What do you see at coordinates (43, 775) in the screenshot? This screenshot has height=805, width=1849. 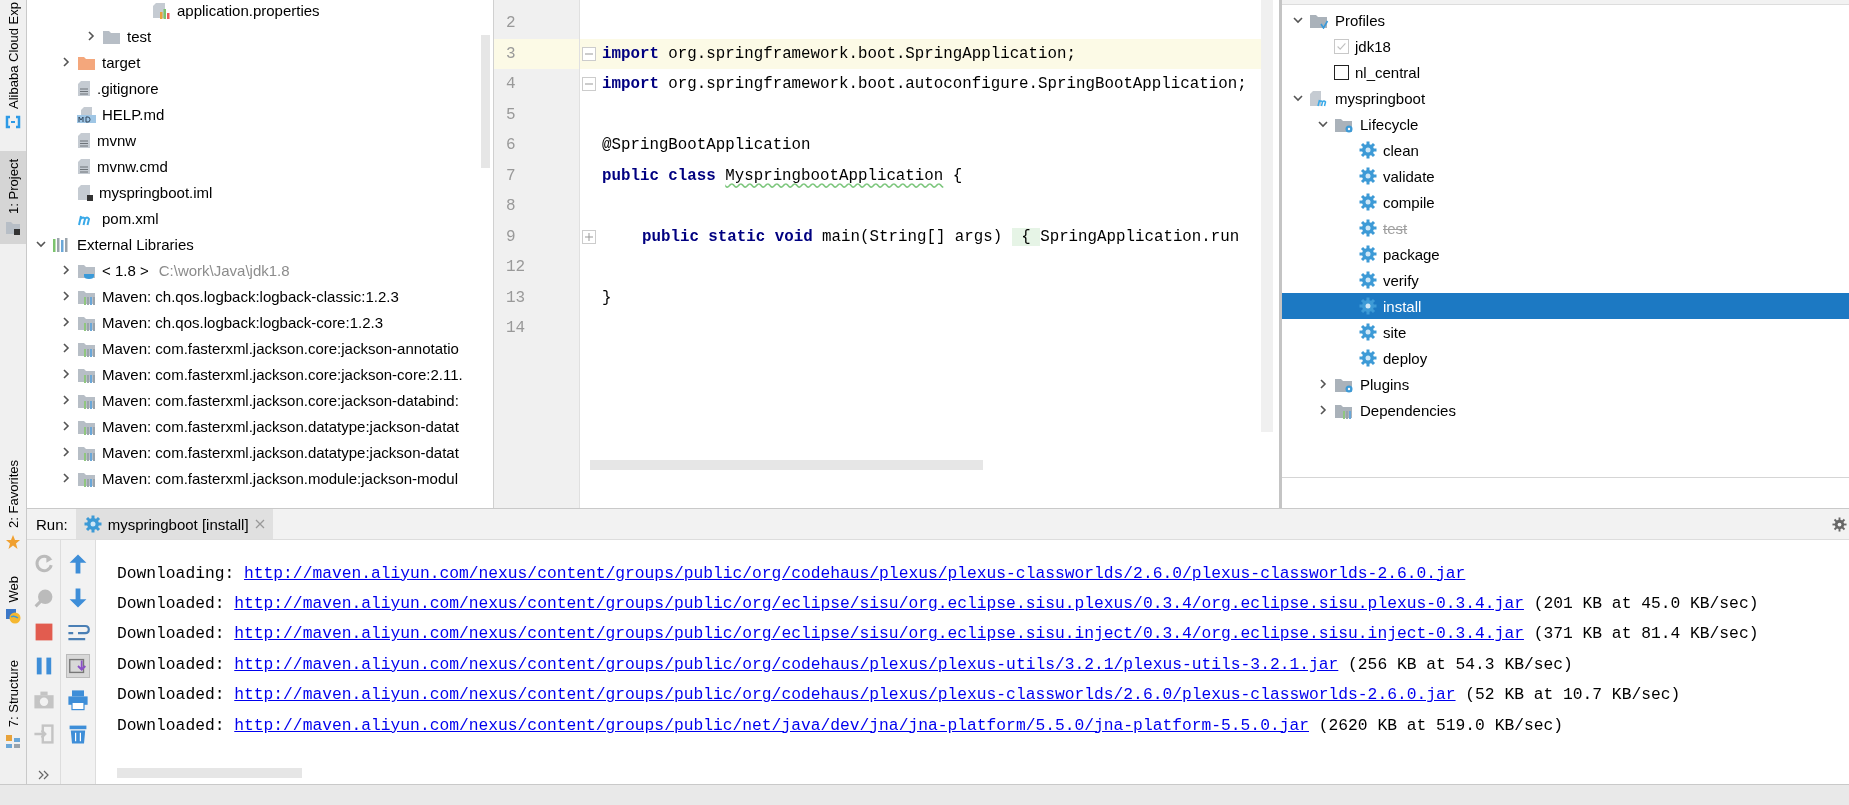 I see `more-icon` at bounding box center [43, 775].